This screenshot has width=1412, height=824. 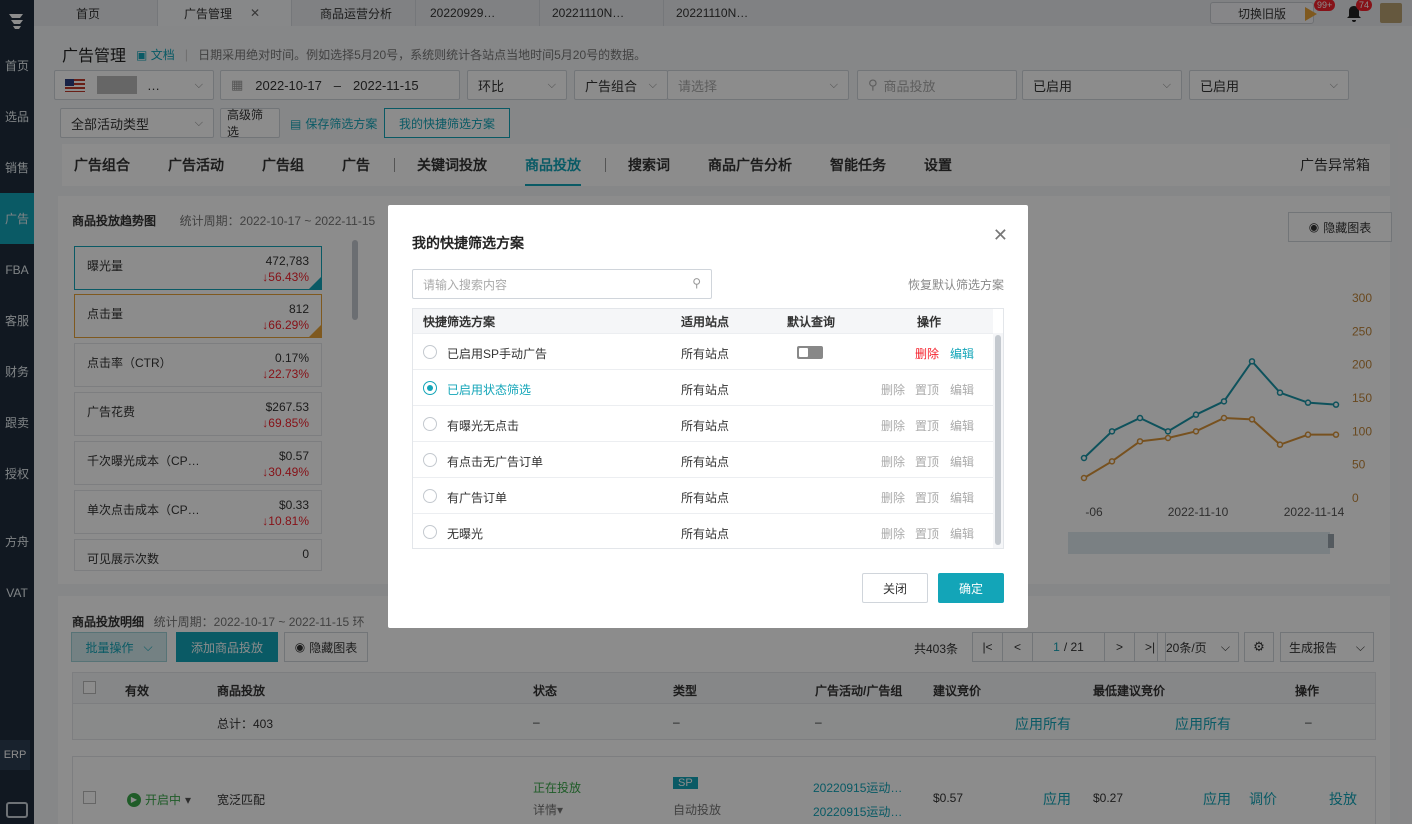 What do you see at coordinates (489, 390) in the screenshot?
I see `scheme-name: 已启用状态筛选` at bounding box center [489, 390].